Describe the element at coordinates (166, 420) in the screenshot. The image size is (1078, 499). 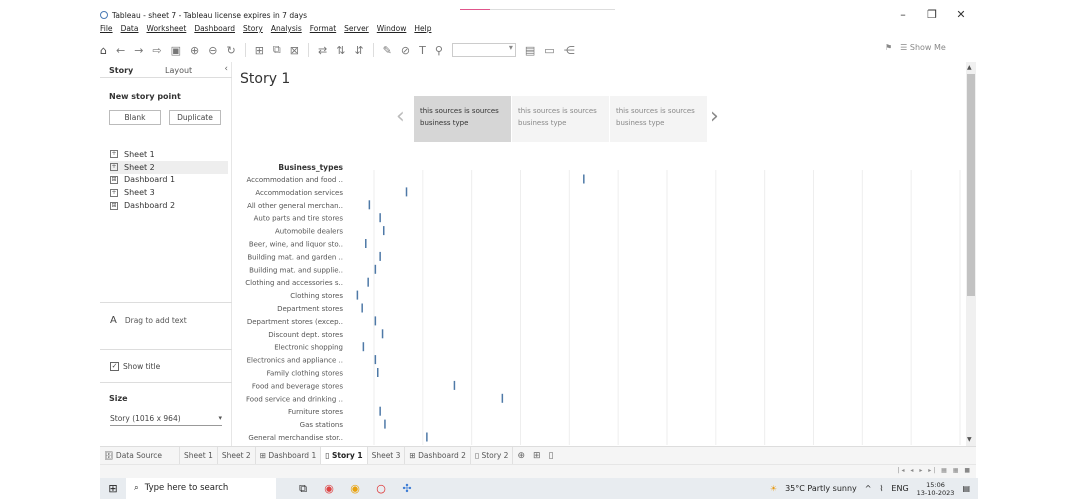
I see `size-select: Story (1016 x 964)` at that location.